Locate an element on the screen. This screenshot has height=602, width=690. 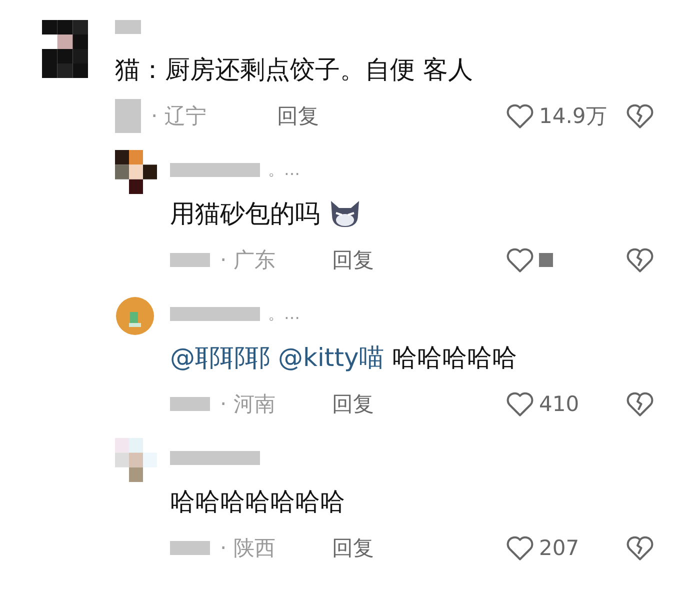
mention-link: @kitty喵 is located at coordinates (331, 358).